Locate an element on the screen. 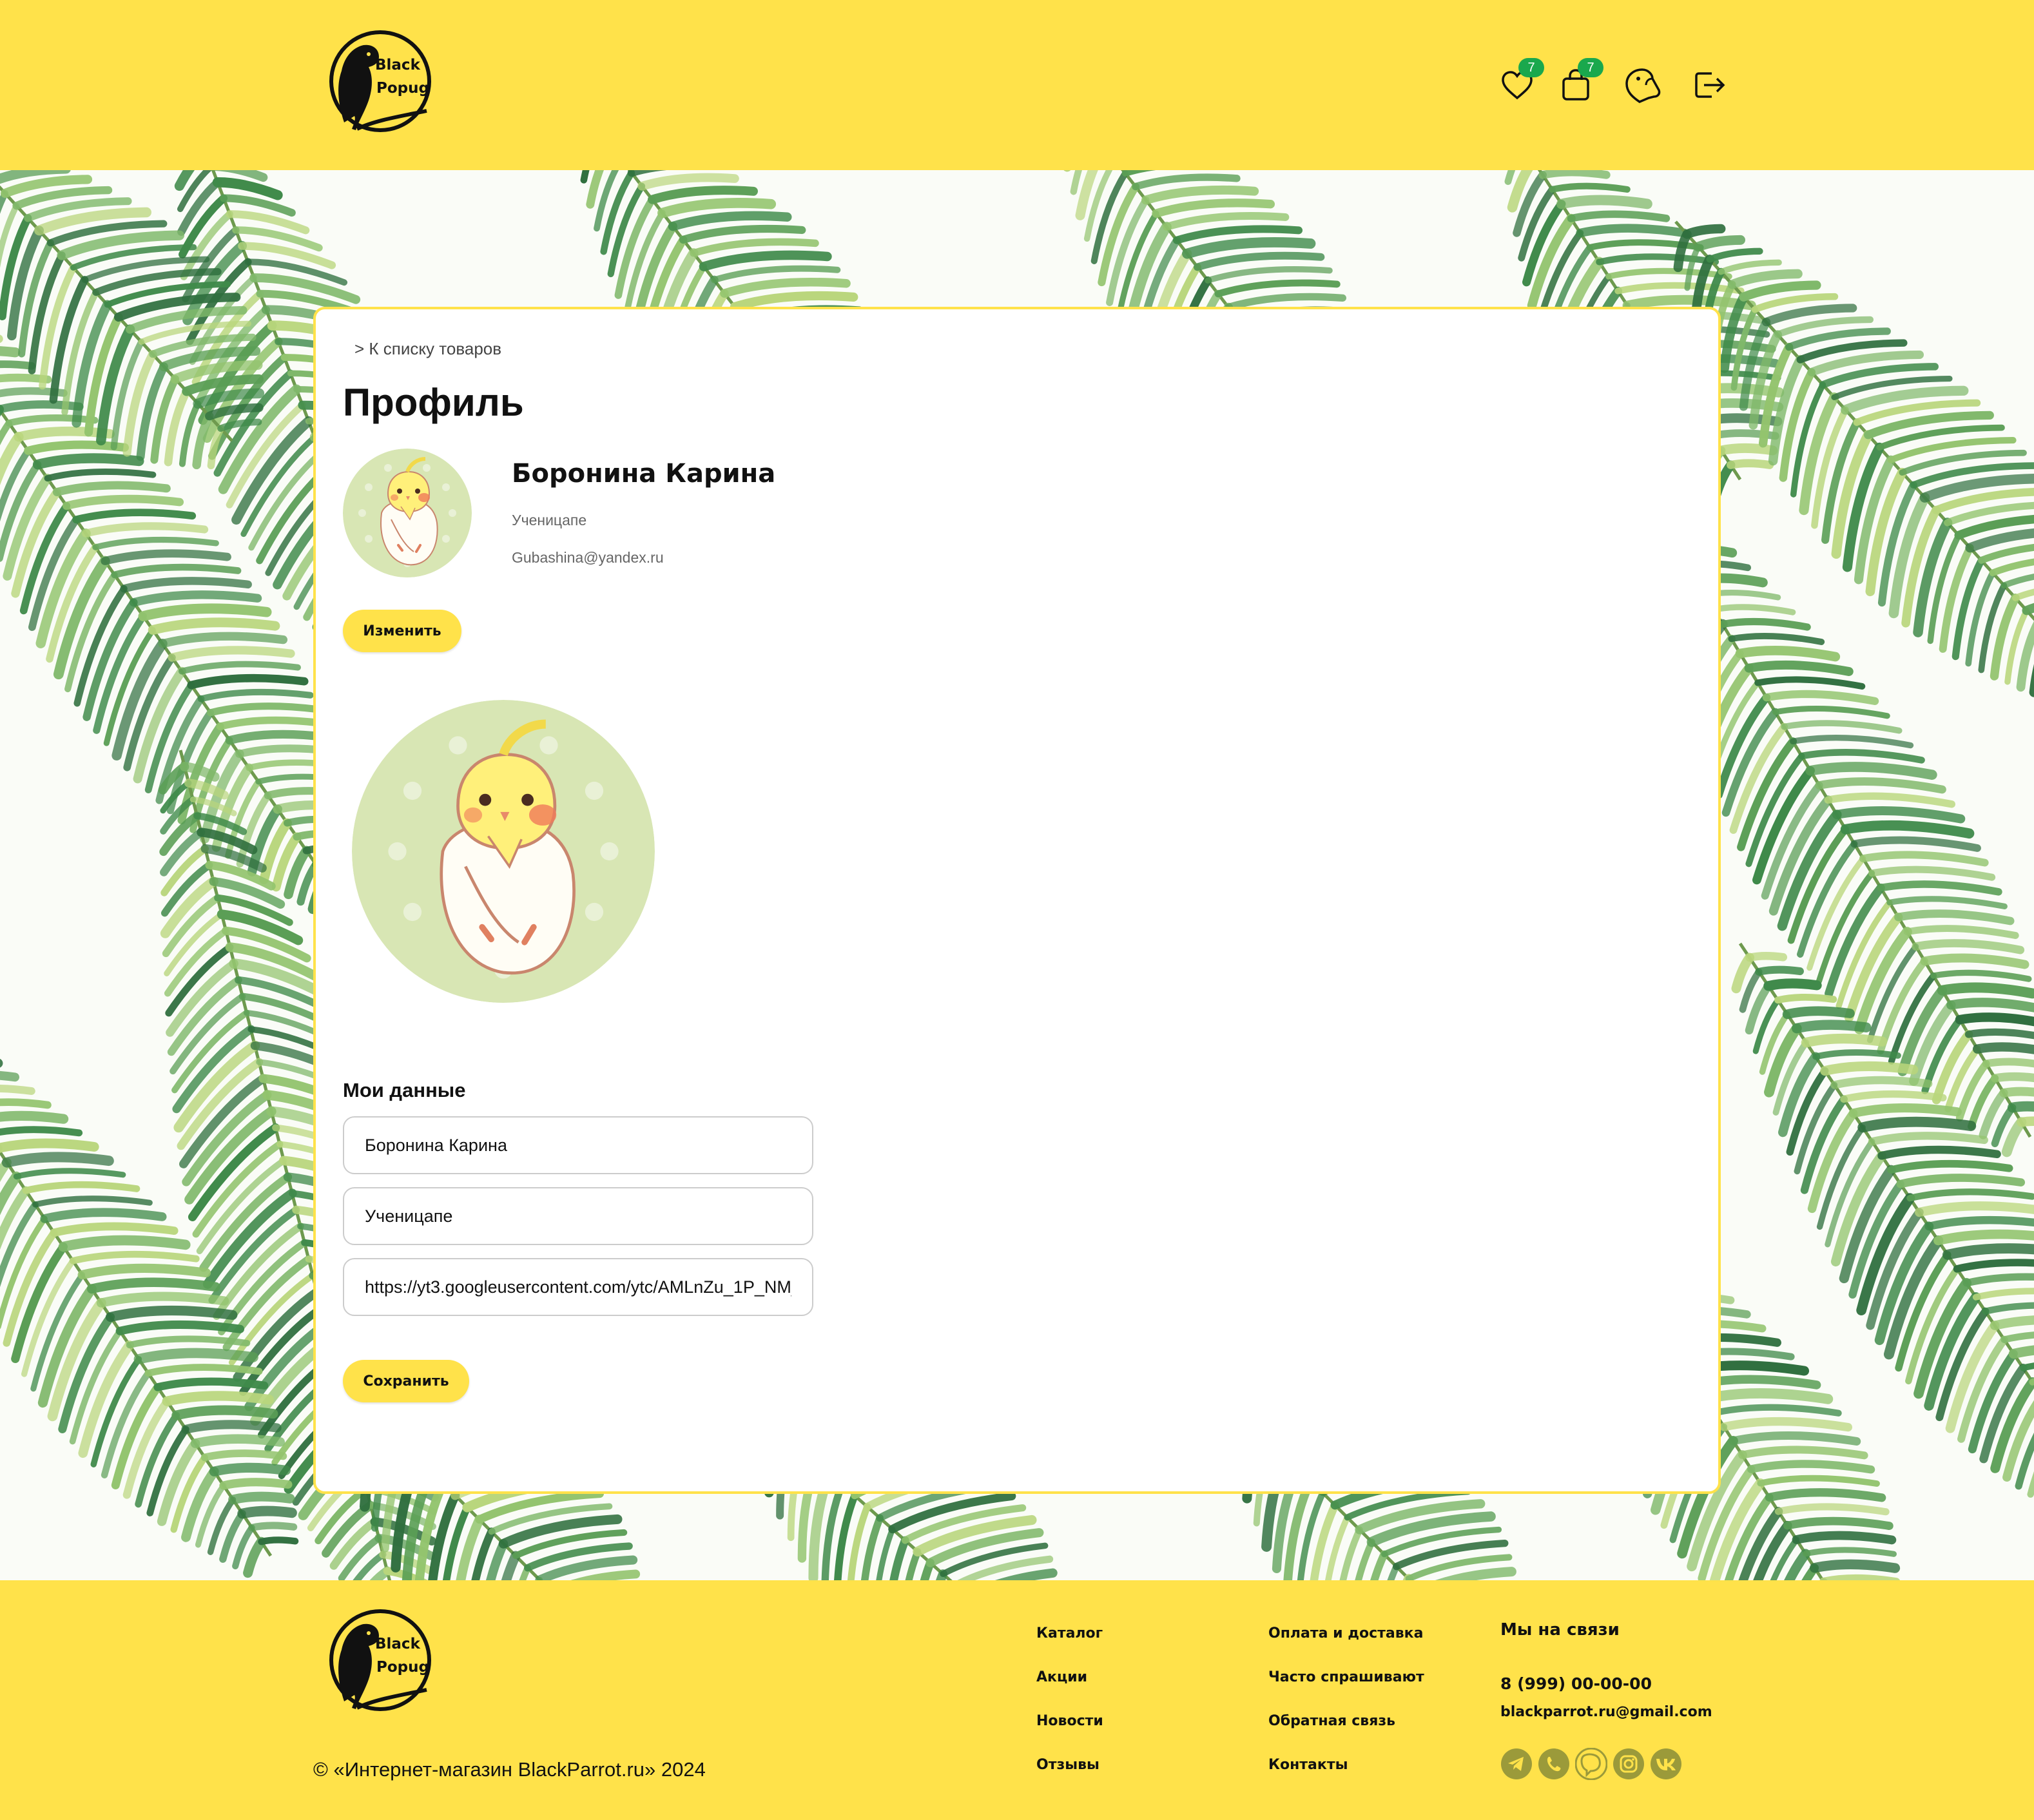  telegram-link is located at coordinates (1516, 1764).